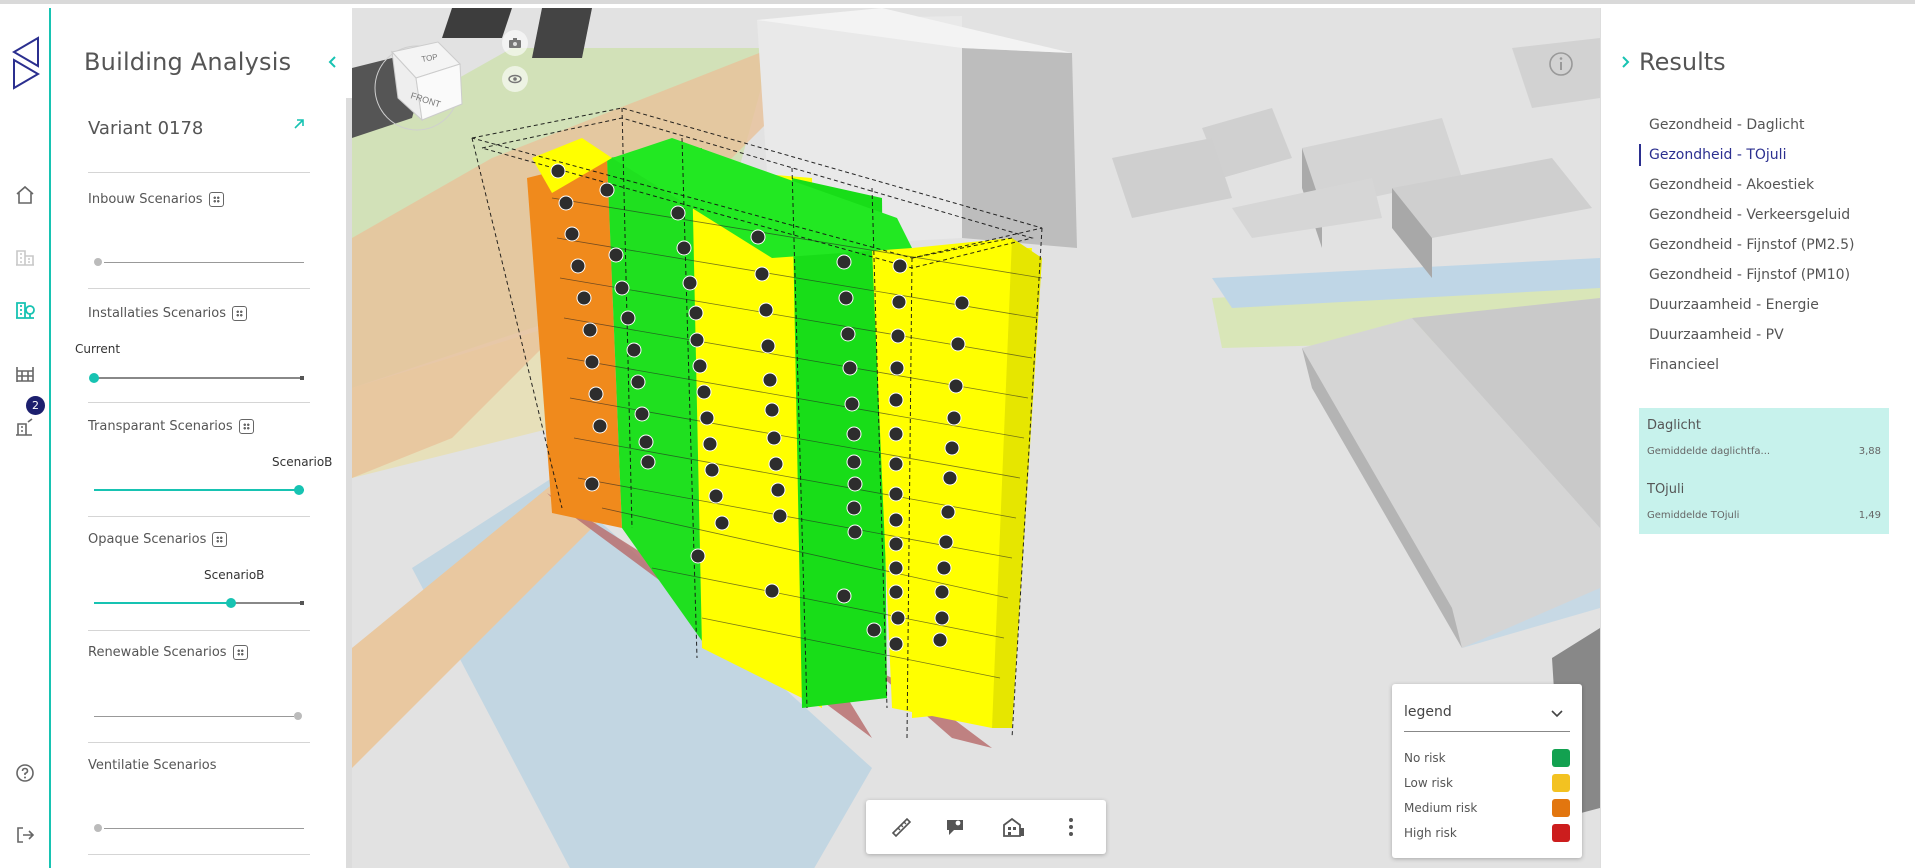 Image resolution: width=1915 pixels, height=868 pixels. Describe the element at coordinates (199, 828) in the screenshot. I see `scenario-ventilatie-slider` at that location.